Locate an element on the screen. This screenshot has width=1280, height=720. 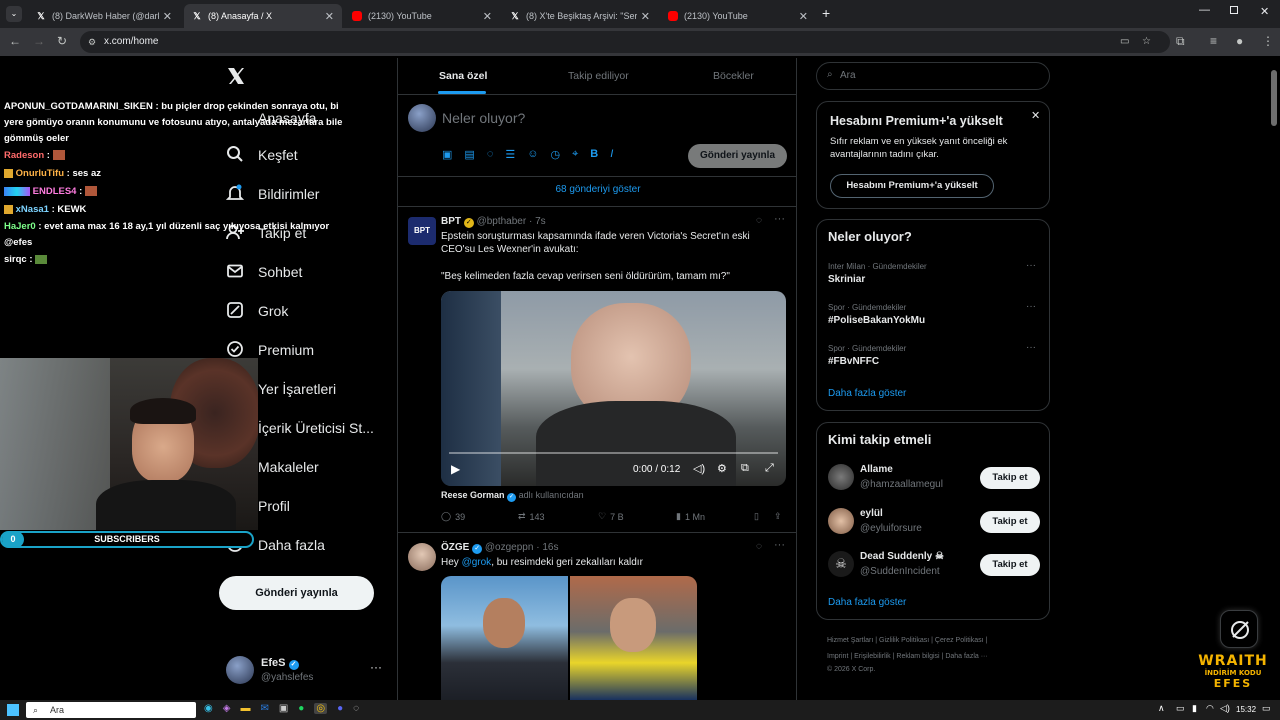
trend-item: Spor · Gündemdekiler #FBvNFFC ··· is located at coordinates (934, 354).